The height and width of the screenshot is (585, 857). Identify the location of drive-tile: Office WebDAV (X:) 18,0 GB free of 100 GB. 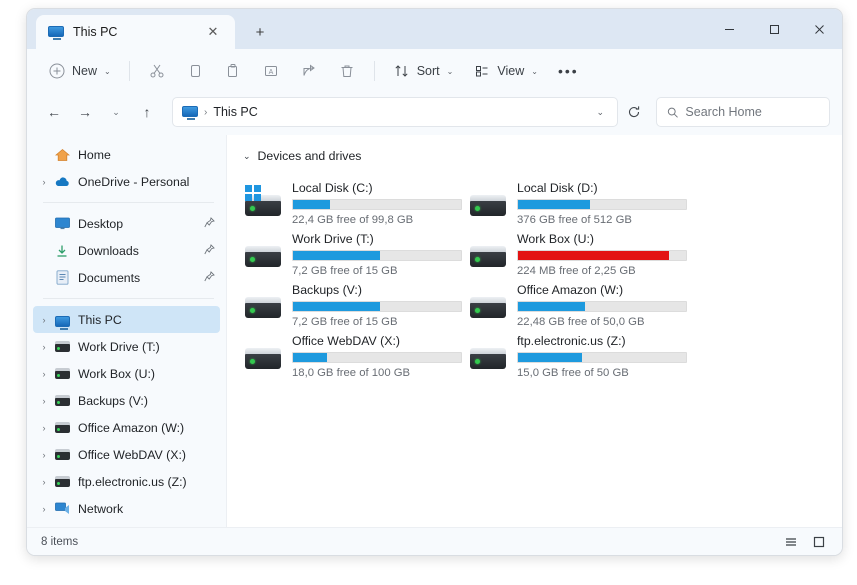
(353, 353).